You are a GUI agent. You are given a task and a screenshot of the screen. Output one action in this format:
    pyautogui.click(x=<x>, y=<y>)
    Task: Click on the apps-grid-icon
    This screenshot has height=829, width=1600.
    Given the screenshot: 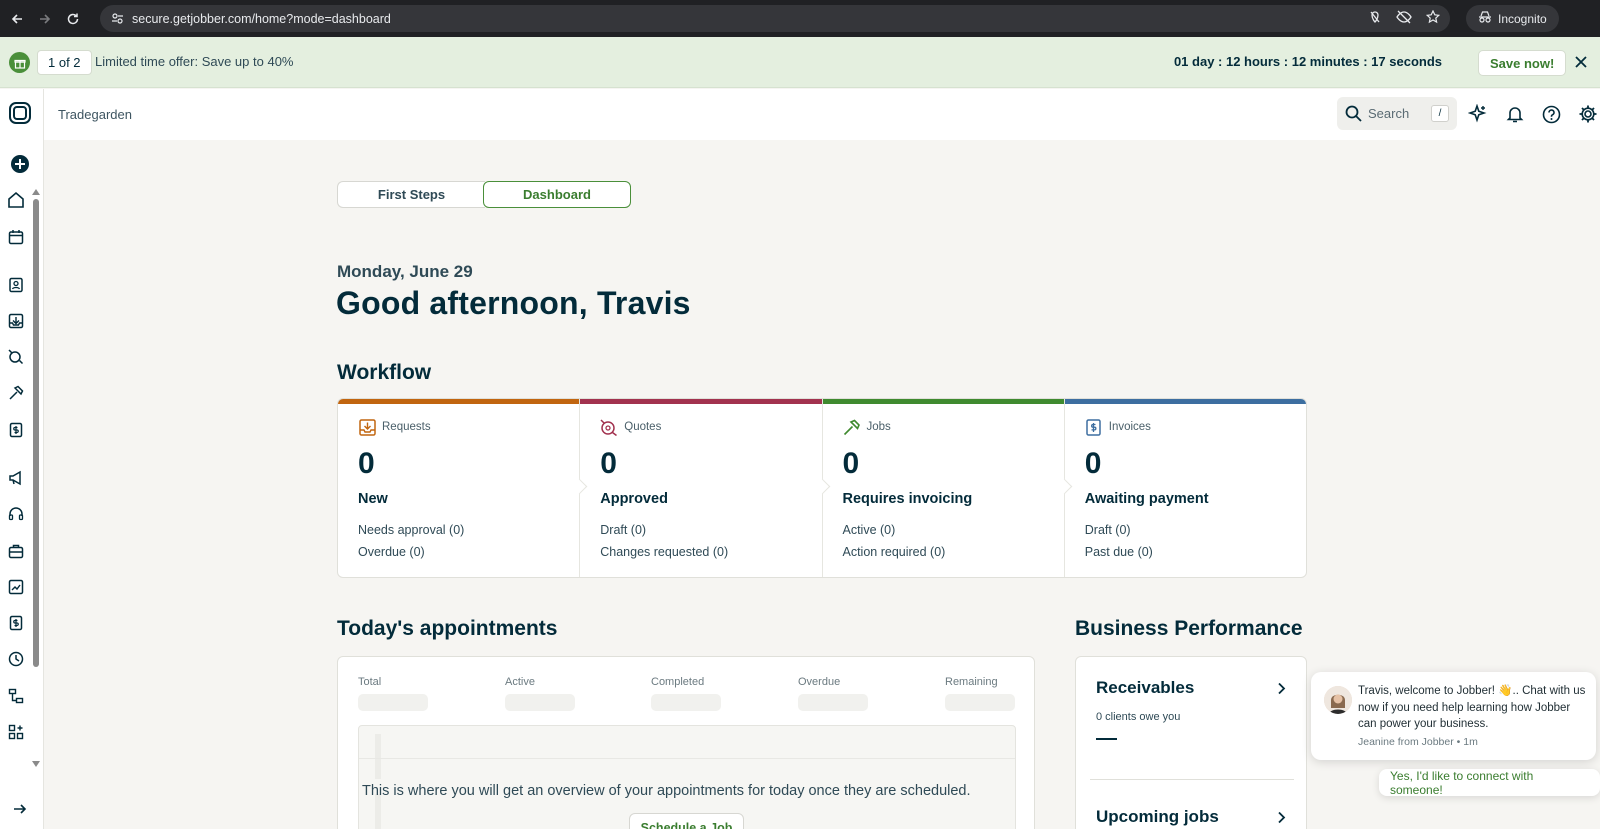 What is the action you would take?
    pyautogui.click(x=16, y=732)
    